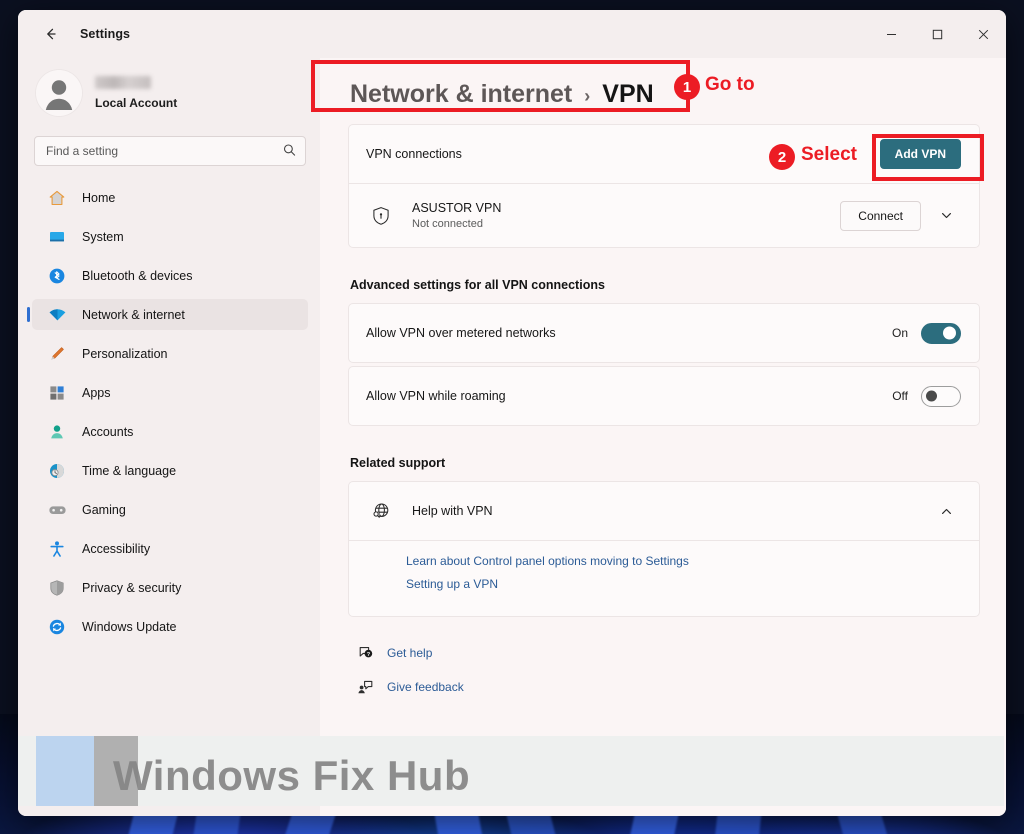 The height and width of the screenshot is (834, 1024). I want to click on search-box, so click(170, 151).